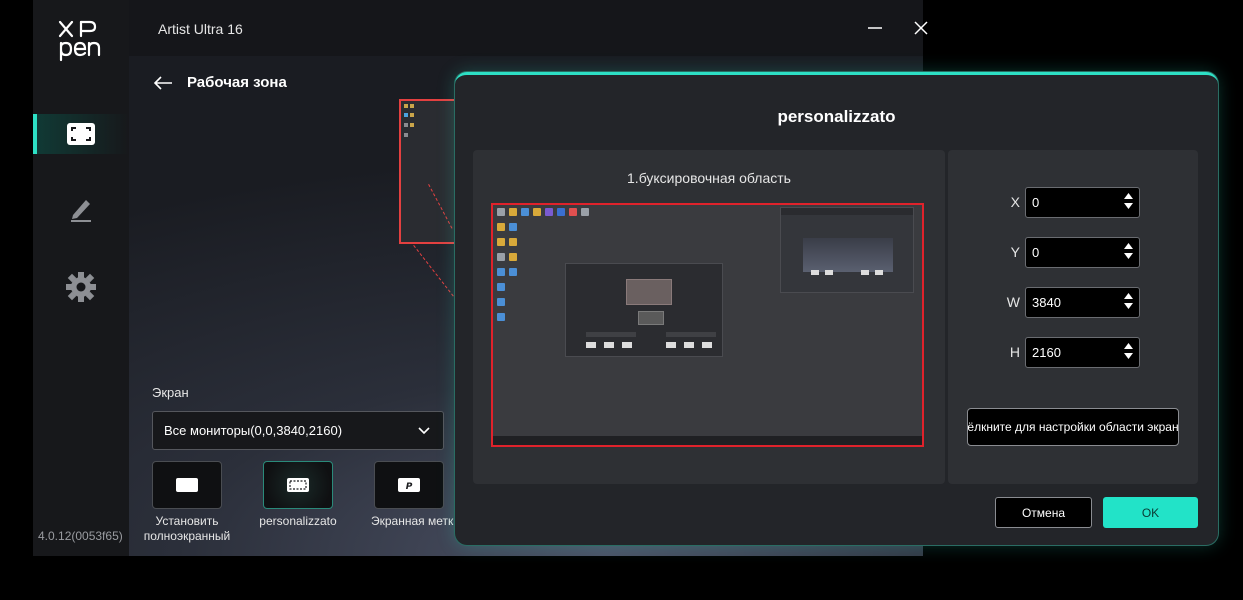 This screenshot has width=1243, height=600. I want to click on pen-icon, so click(81, 211).